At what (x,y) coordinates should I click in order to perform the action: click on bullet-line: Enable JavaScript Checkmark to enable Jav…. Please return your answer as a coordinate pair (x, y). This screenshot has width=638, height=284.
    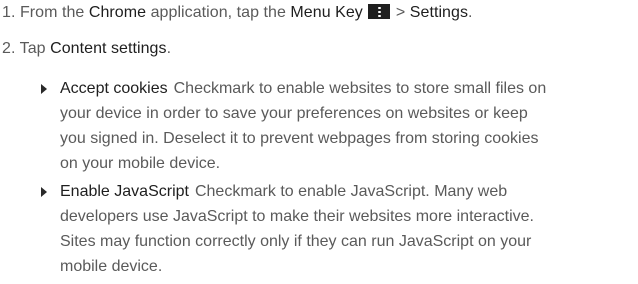
    Looking at the image, I should click on (347, 193).